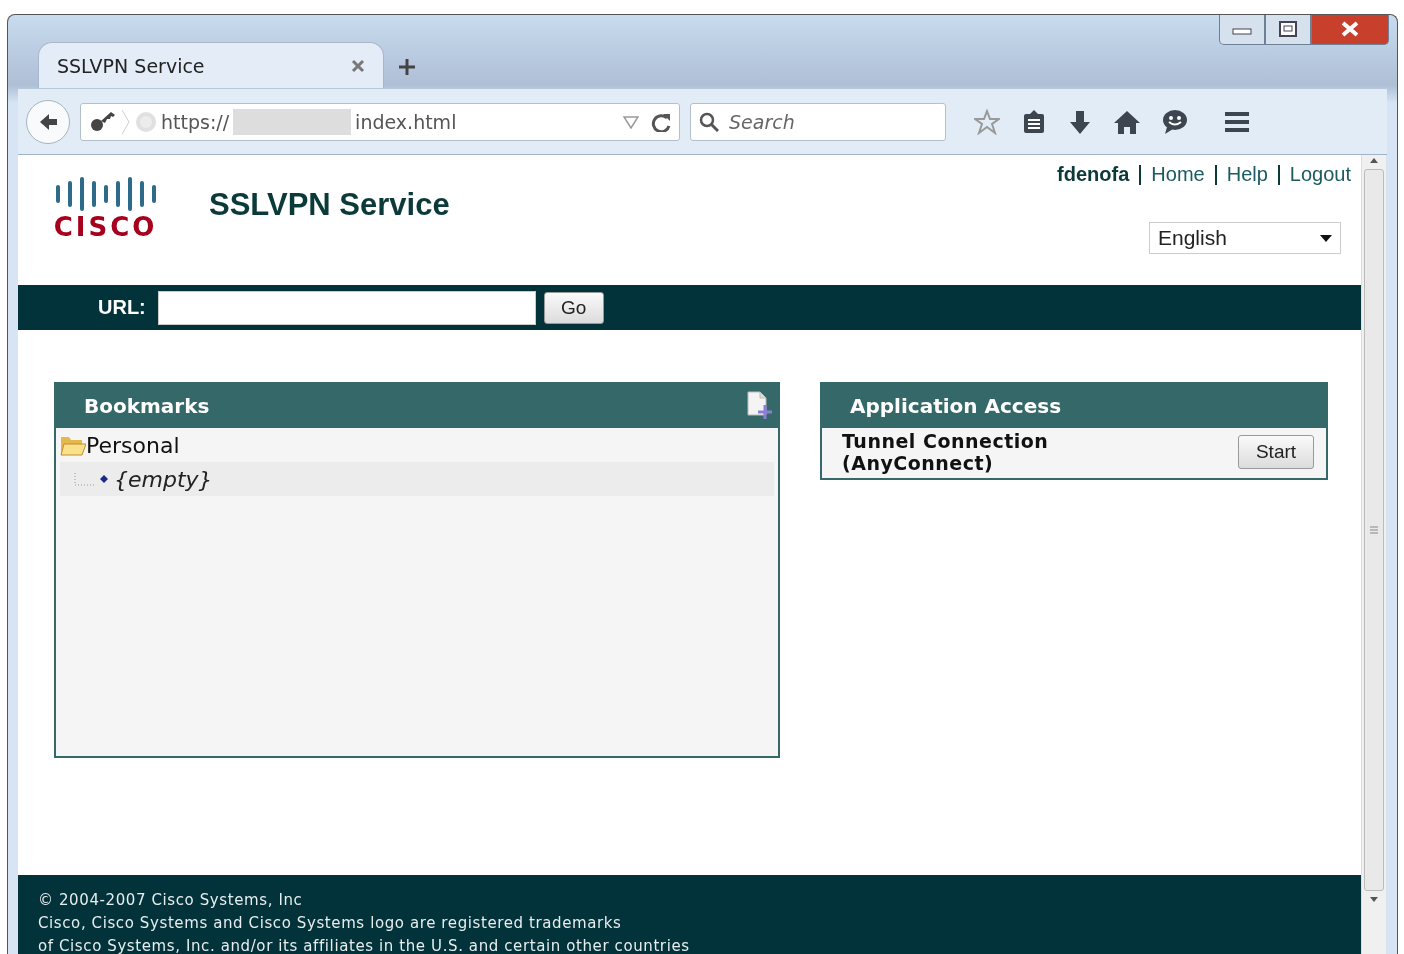 Image resolution: width=1404 pixels, height=954 pixels. I want to click on url-input, so click(346, 307).